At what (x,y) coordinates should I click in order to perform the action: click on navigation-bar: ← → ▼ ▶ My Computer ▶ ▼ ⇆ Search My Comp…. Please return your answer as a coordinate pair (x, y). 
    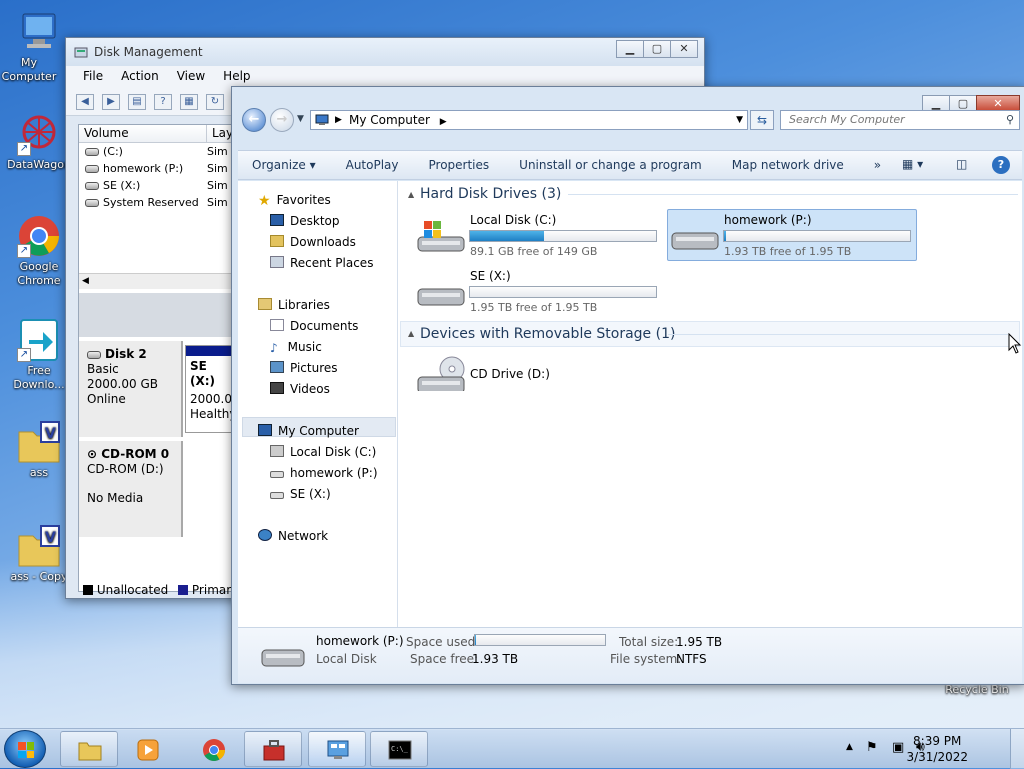
    Looking at the image, I should click on (628, 120).